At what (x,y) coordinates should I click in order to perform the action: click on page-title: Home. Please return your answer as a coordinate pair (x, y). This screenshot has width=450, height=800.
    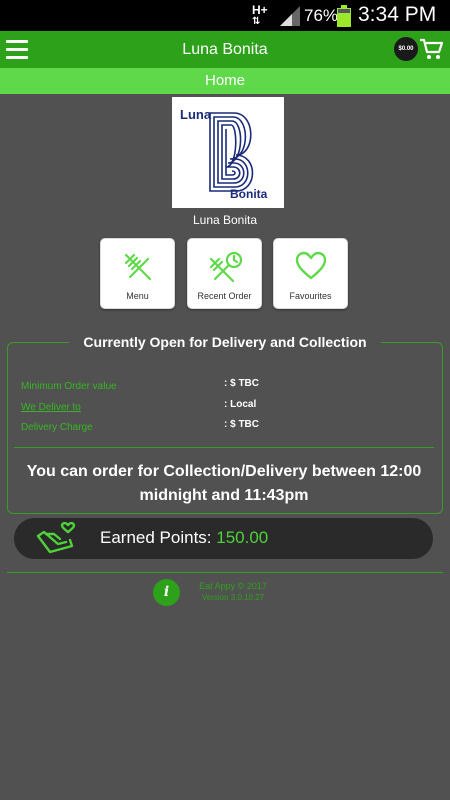
    Looking at the image, I should click on (224, 80).